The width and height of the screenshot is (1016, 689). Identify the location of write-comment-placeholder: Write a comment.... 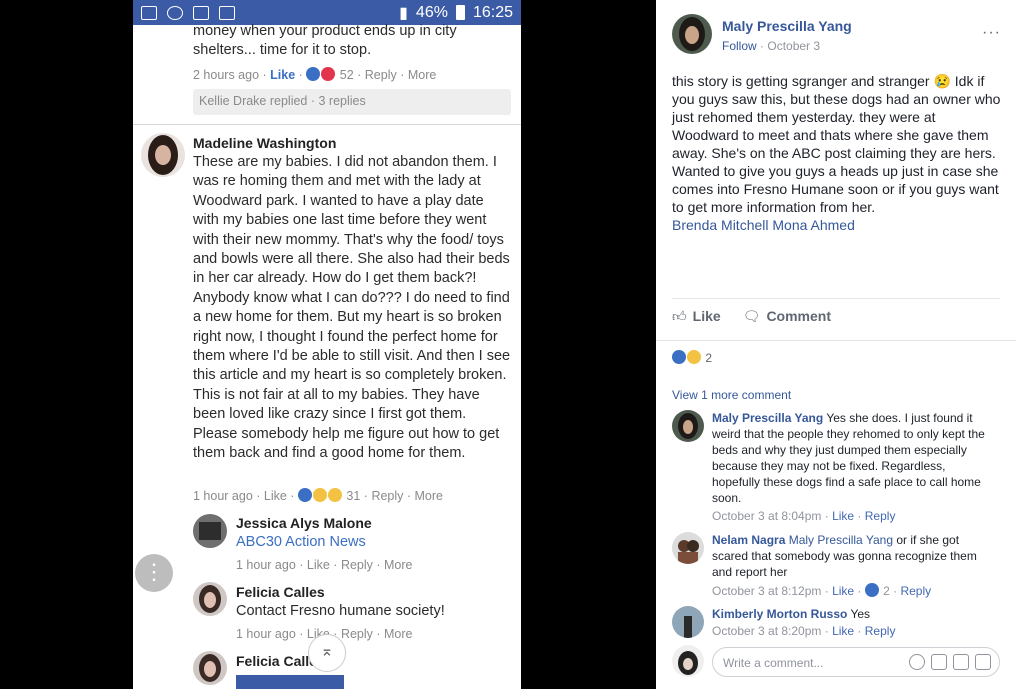
(773, 663).